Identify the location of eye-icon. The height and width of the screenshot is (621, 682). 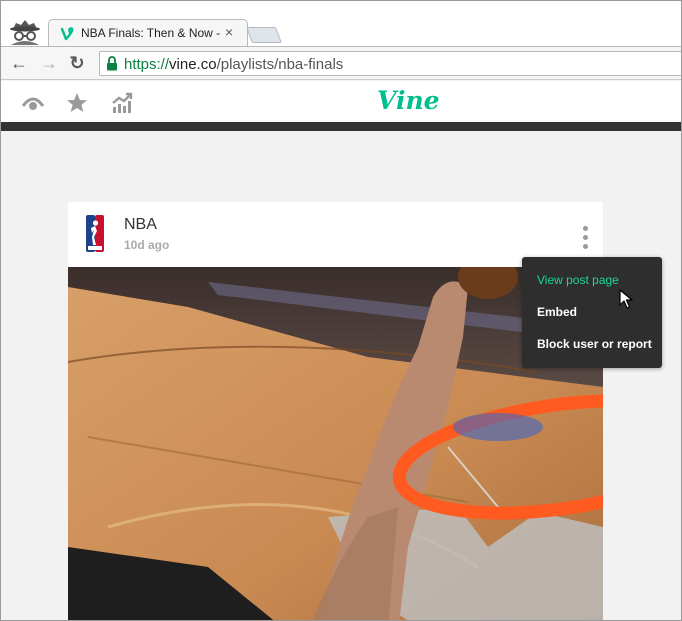
(33, 103).